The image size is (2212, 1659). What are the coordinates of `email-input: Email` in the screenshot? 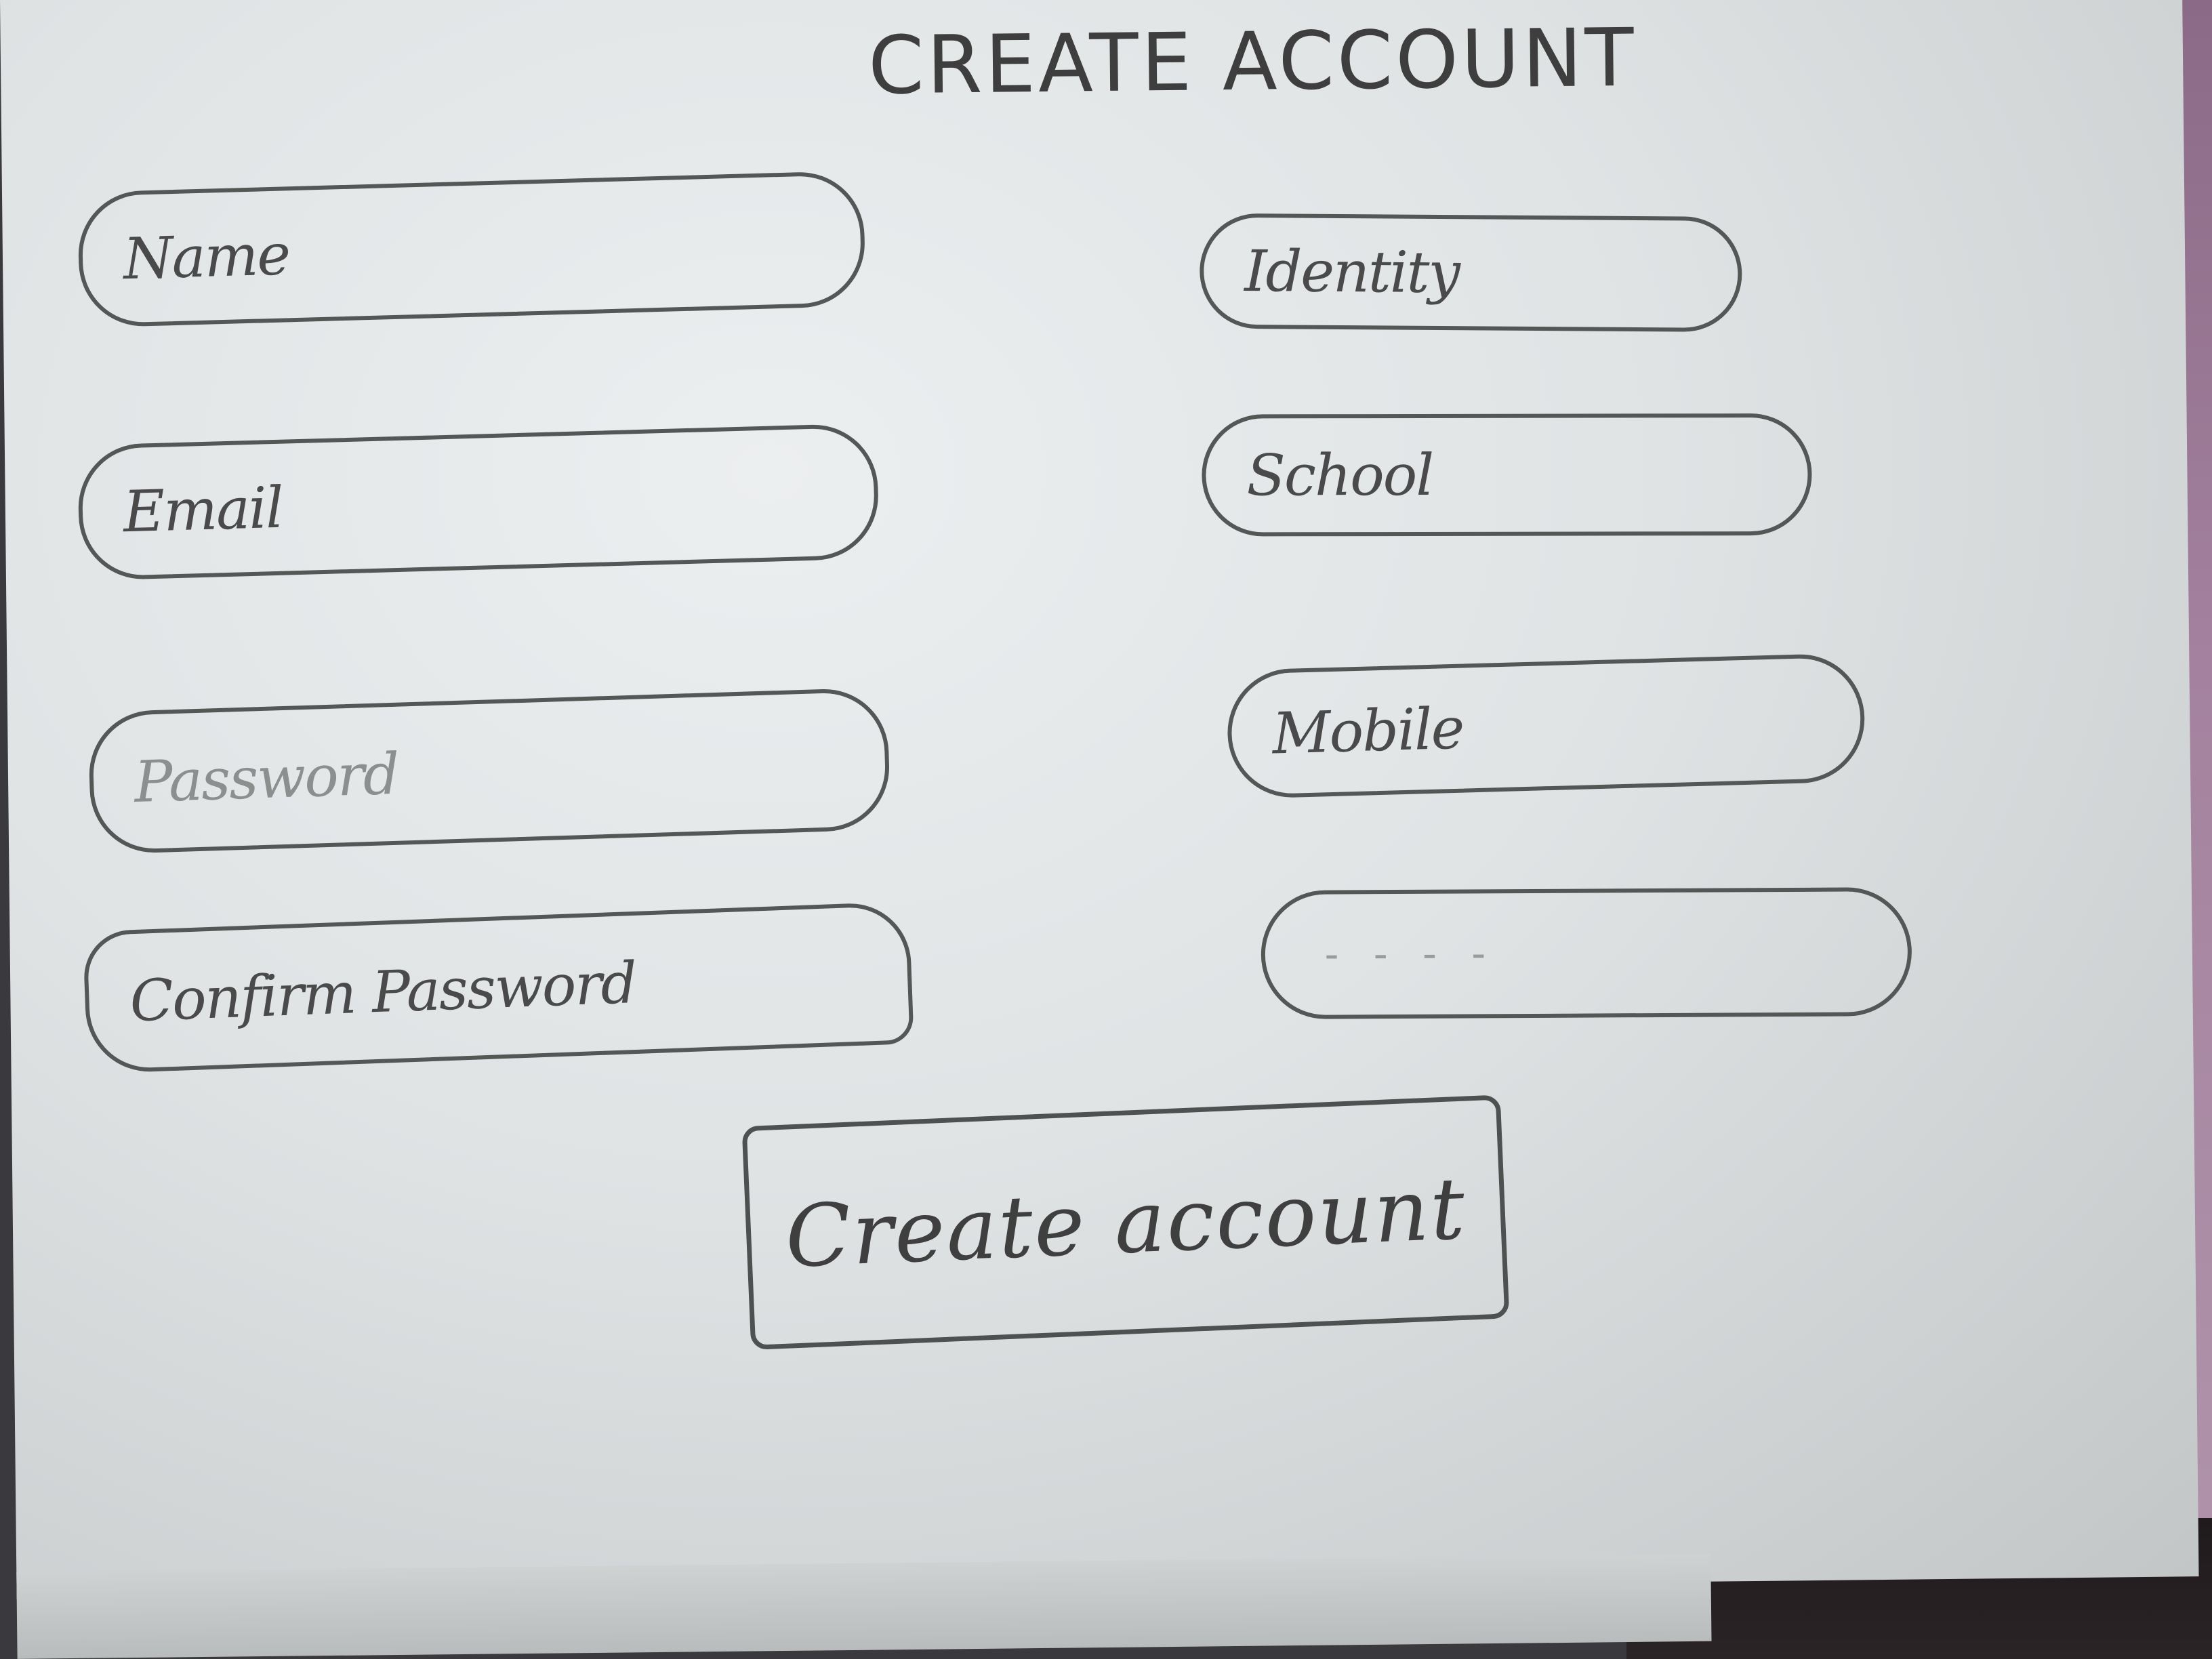 It's located at (478, 502).